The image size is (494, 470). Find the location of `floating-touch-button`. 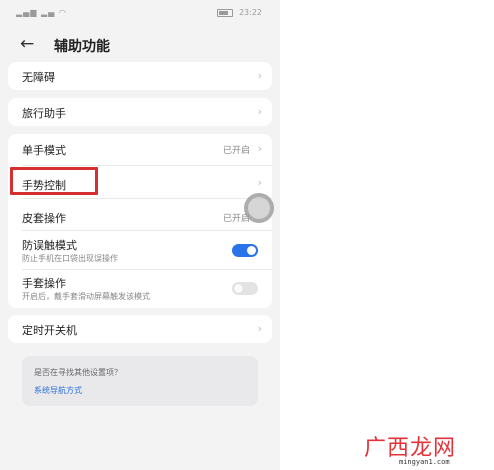

floating-touch-button is located at coordinates (259, 208).